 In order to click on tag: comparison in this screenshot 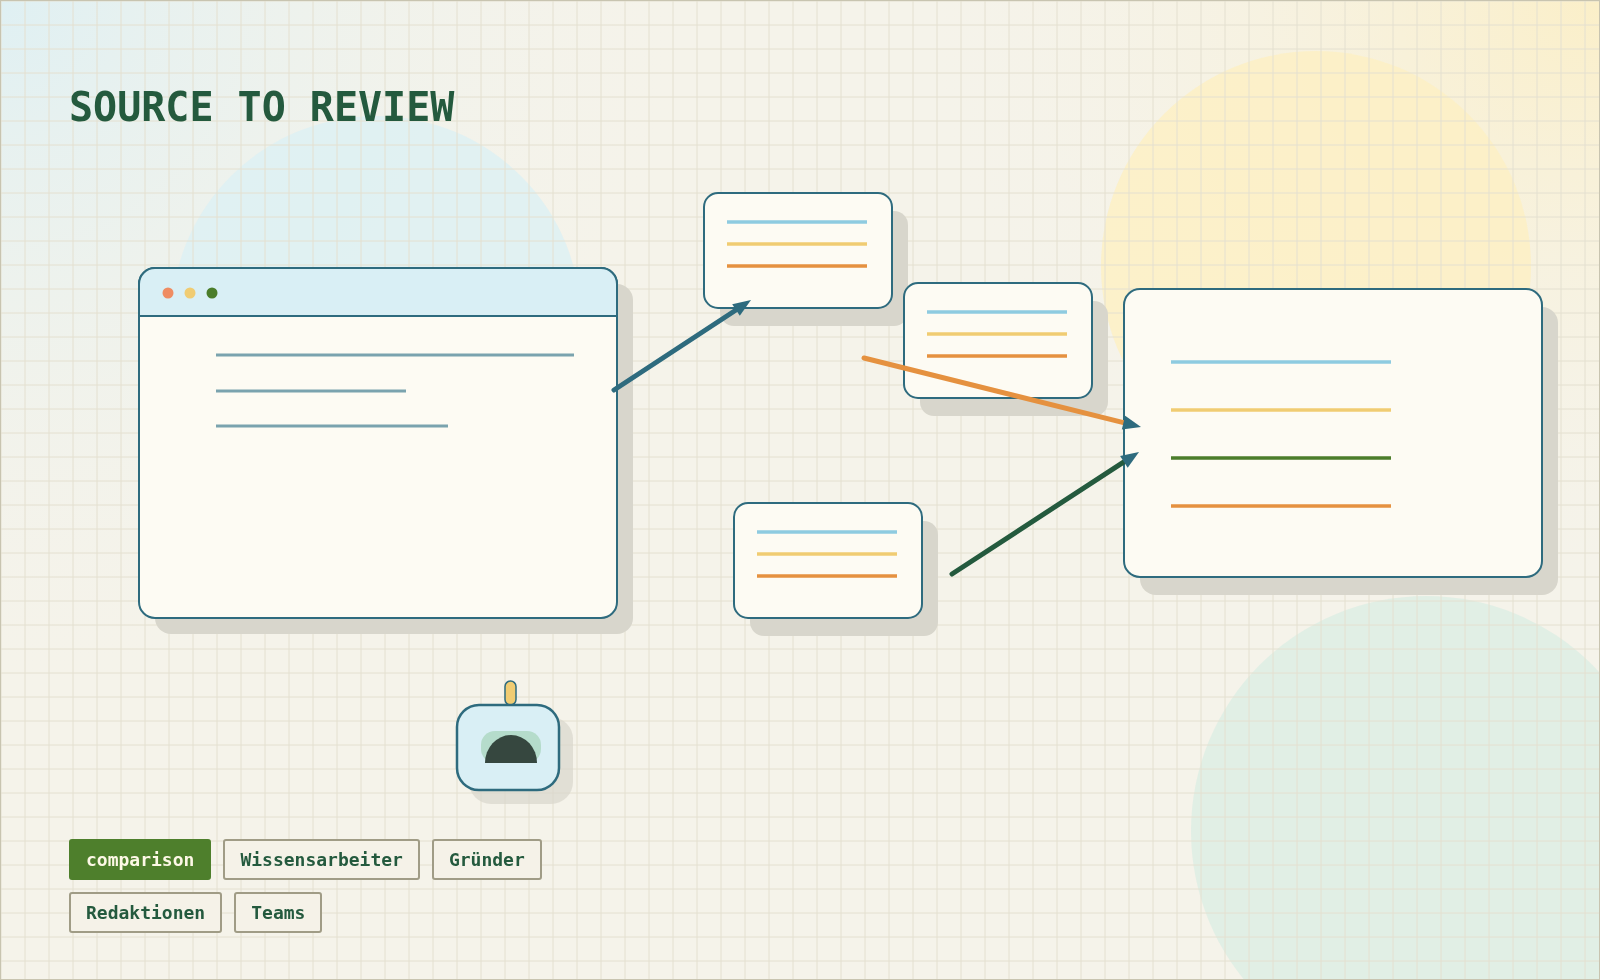, I will do `click(140, 859)`.